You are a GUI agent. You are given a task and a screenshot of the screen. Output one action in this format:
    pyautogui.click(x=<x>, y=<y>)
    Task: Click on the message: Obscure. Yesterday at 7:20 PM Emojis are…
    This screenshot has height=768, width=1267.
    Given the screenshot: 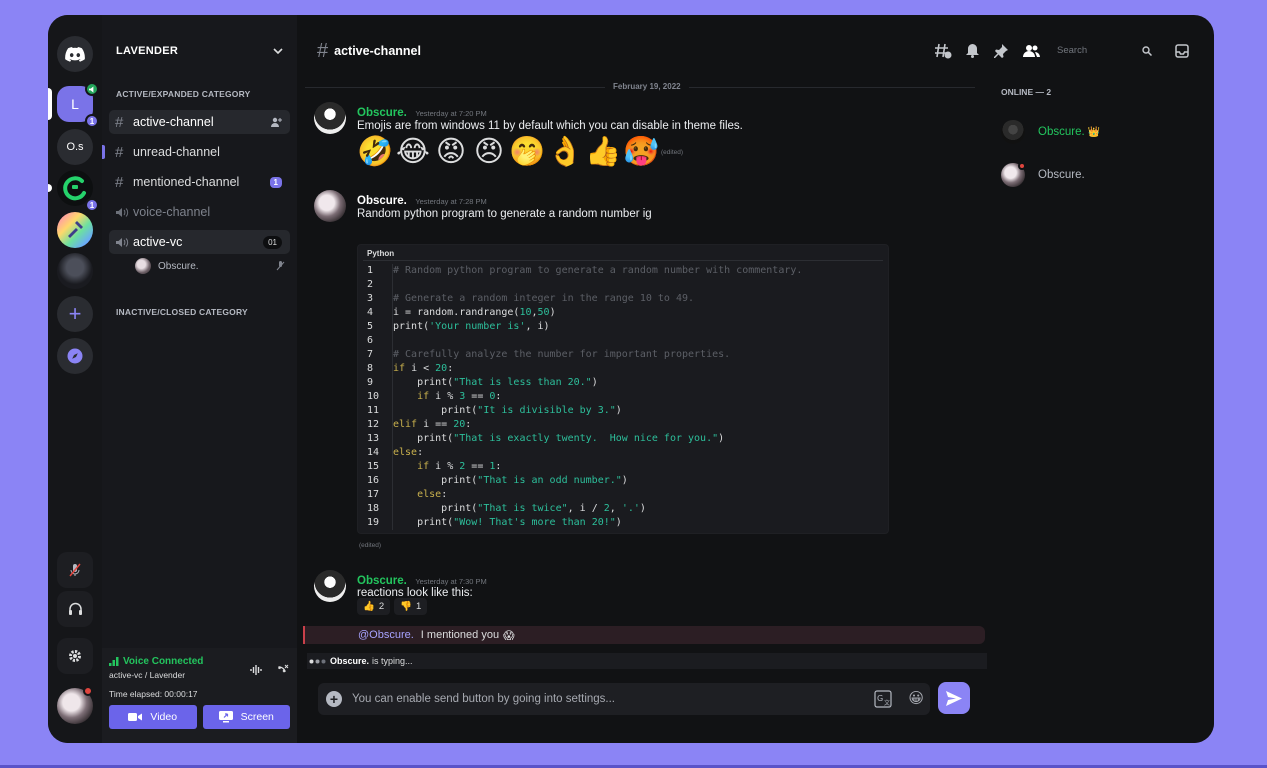 What is the action you would take?
    pyautogui.click(x=639, y=142)
    